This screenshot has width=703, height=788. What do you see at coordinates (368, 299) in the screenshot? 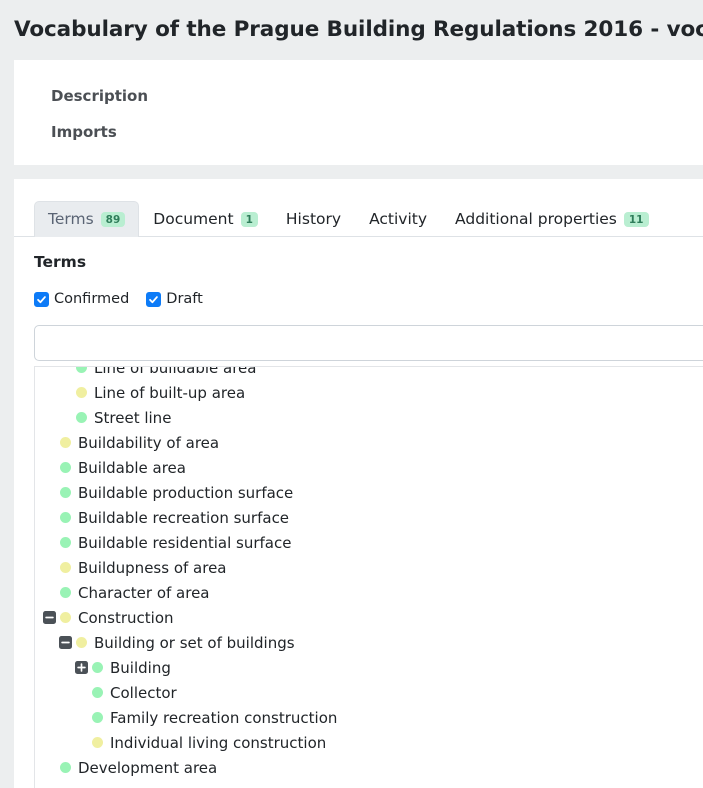
I see `status-filters: Confirmed Draft` at bounding box center [368, 299].